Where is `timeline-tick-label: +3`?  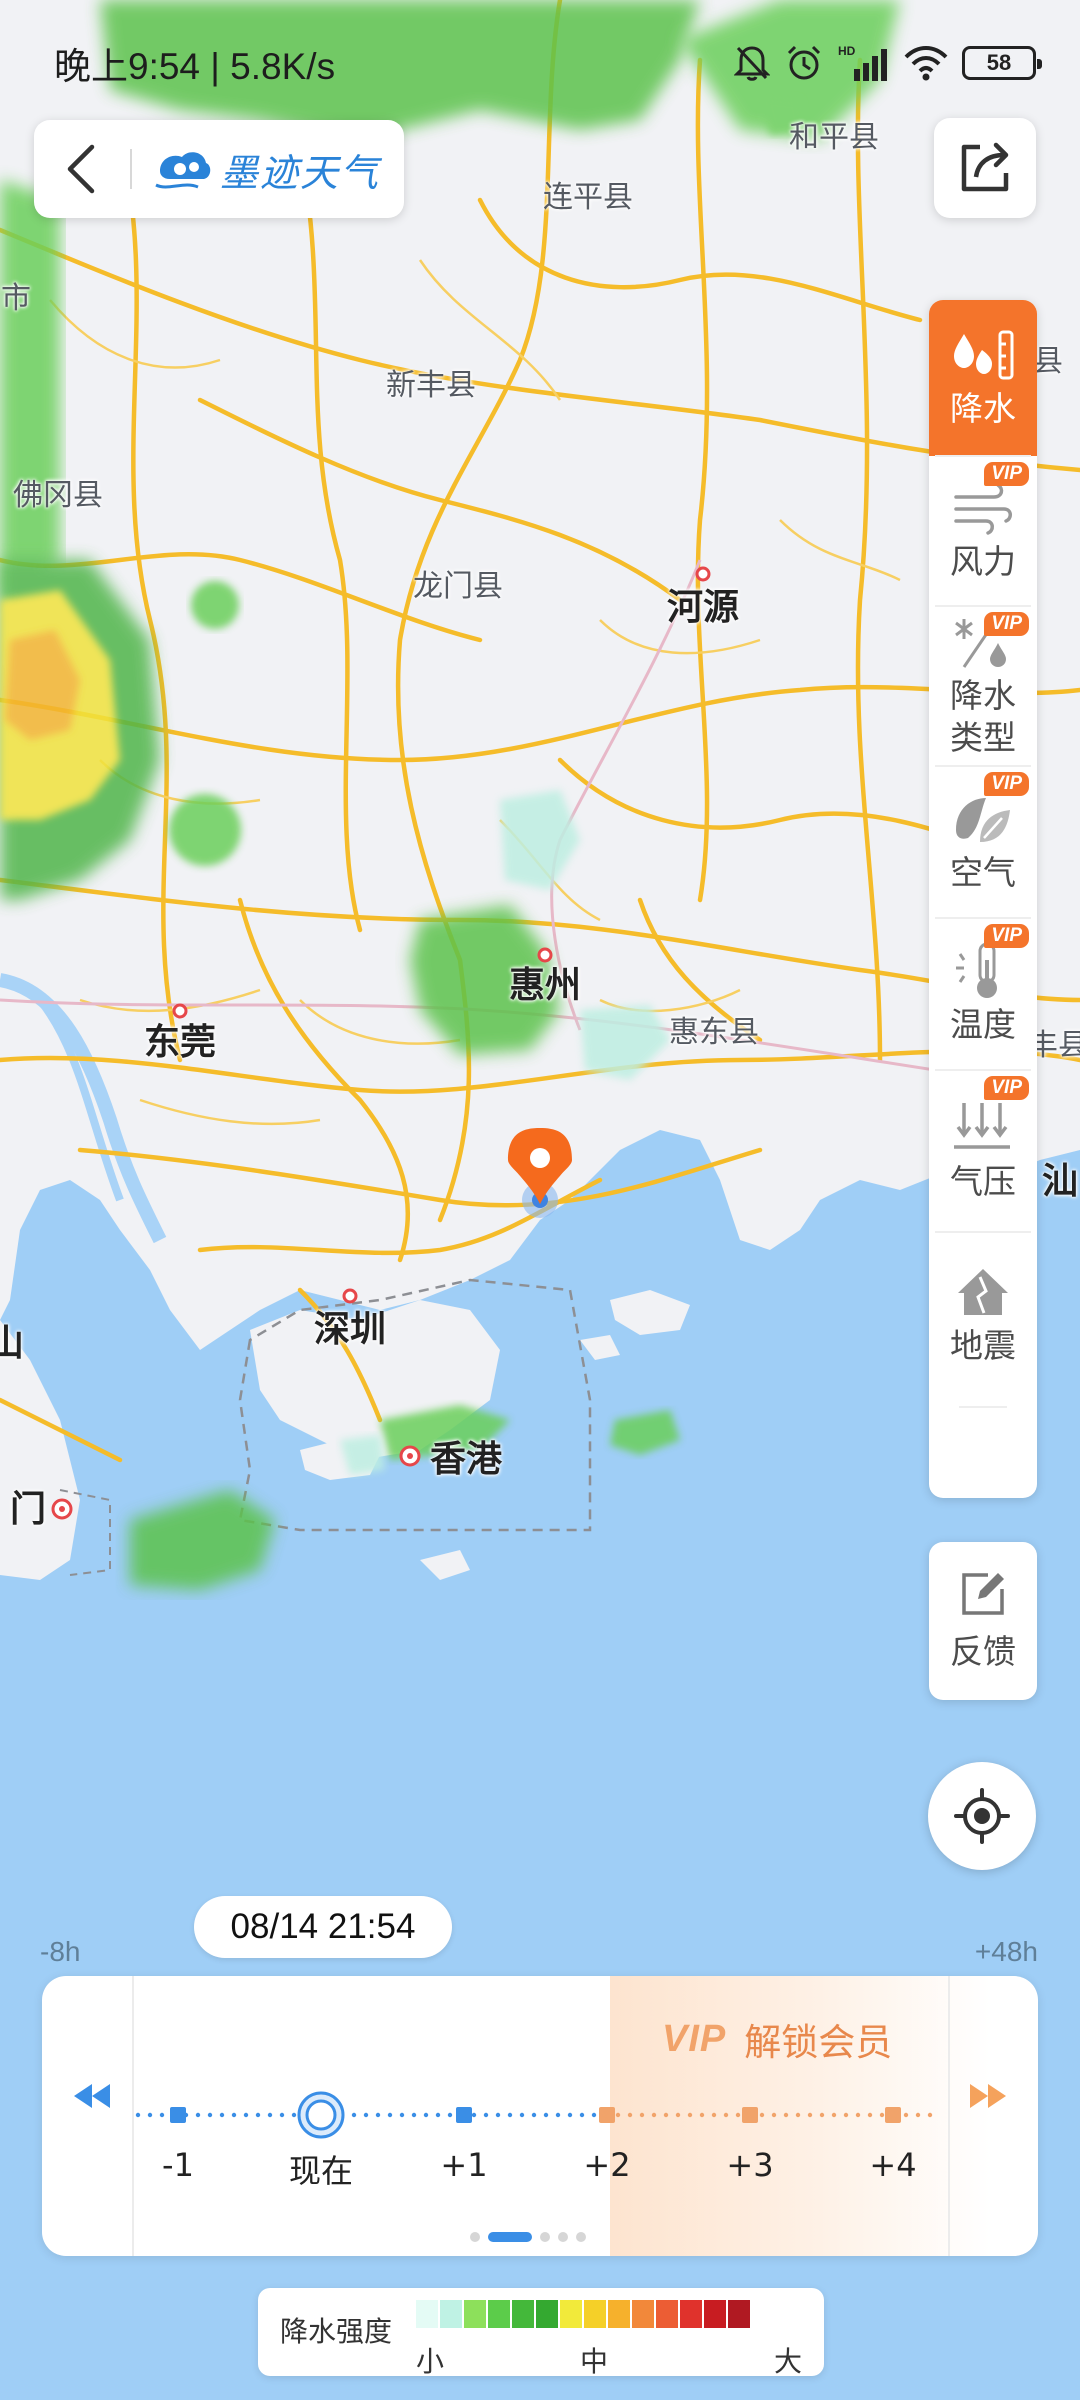
timeline-tick-label: +3 is located at coordinates (749, 2165).